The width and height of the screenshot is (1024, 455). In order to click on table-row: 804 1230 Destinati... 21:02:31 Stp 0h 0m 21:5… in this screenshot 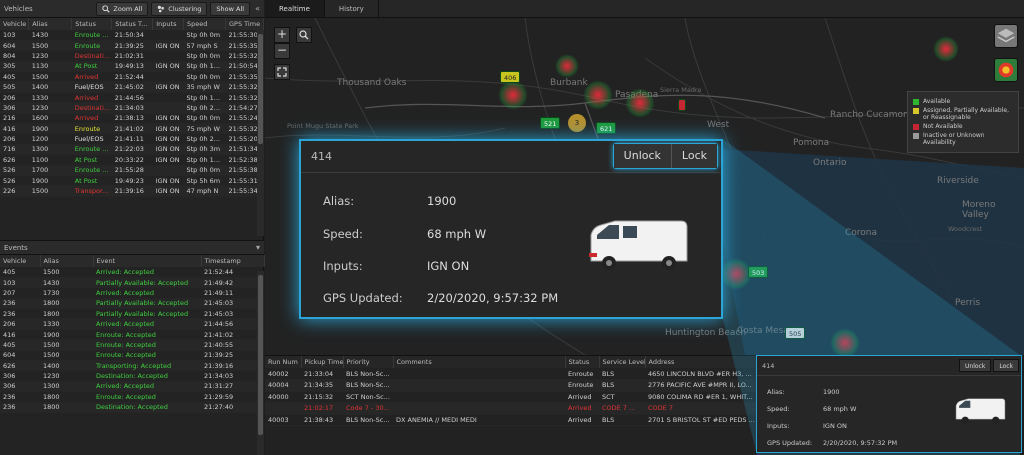, I will do `click(132, 56)`.